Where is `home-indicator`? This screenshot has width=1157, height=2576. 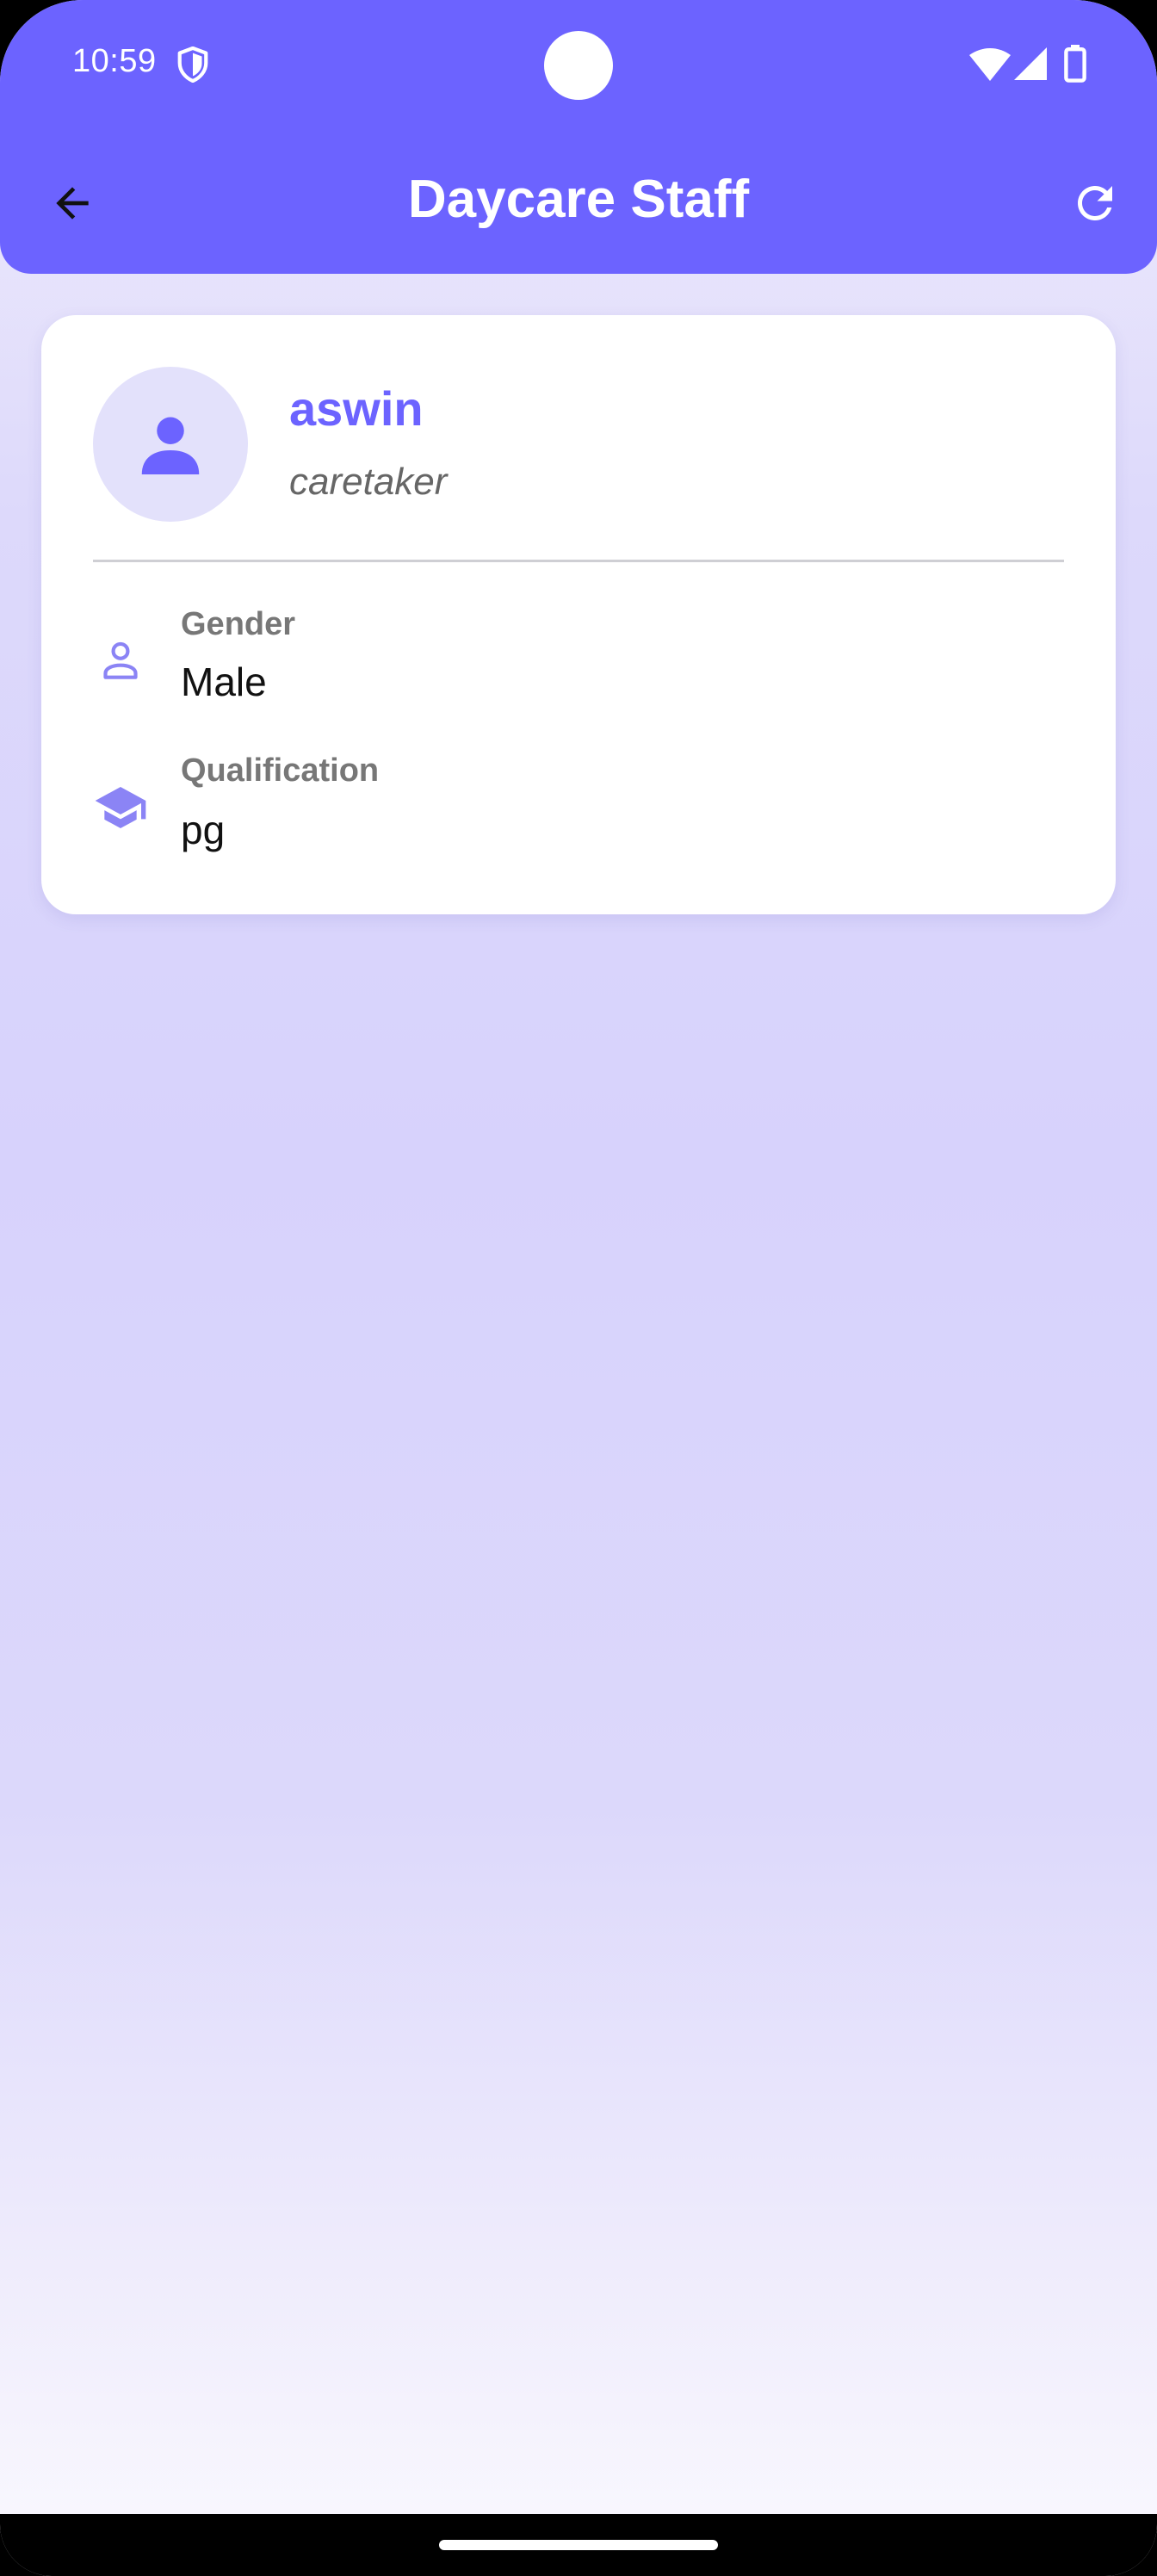
home-indicator is located at coordinates (579, 2545).